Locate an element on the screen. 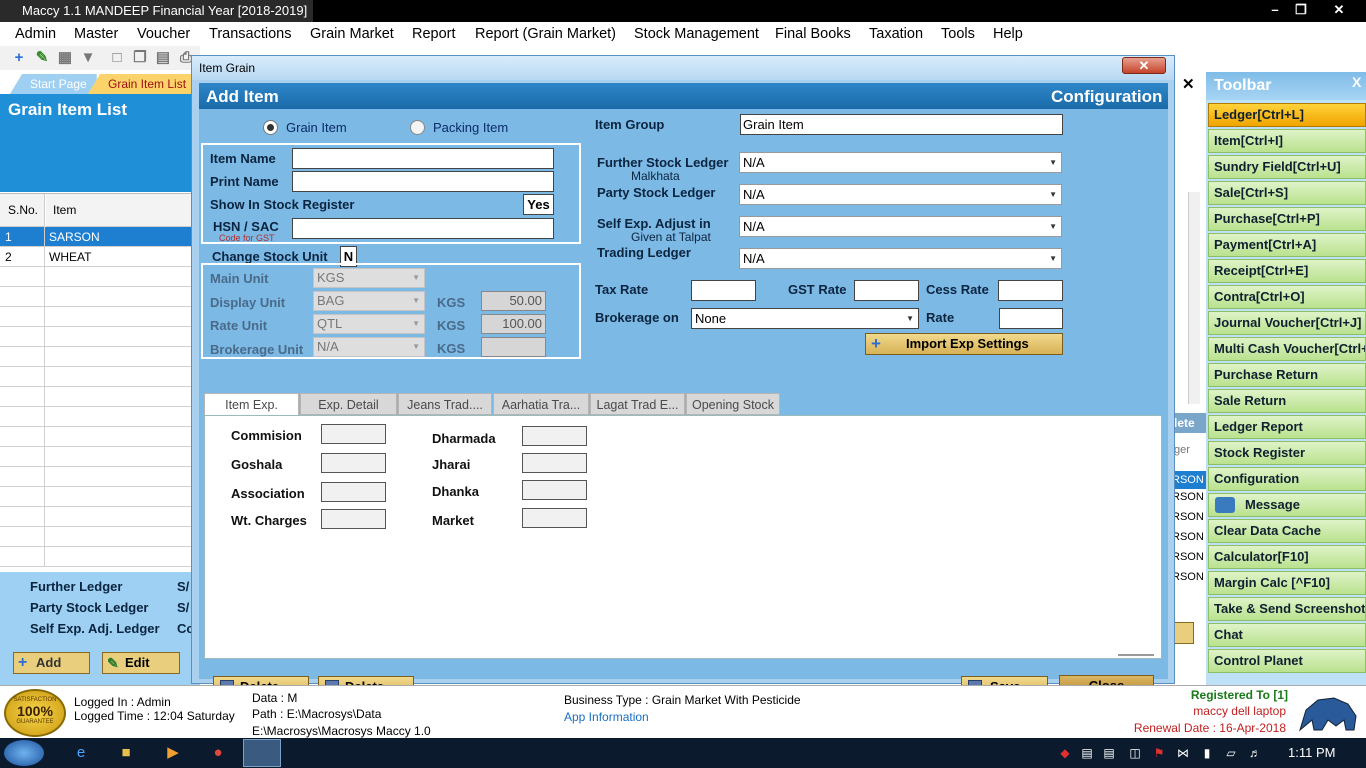  table-row: 2 WHEAT is located at coordinates (100, 257).